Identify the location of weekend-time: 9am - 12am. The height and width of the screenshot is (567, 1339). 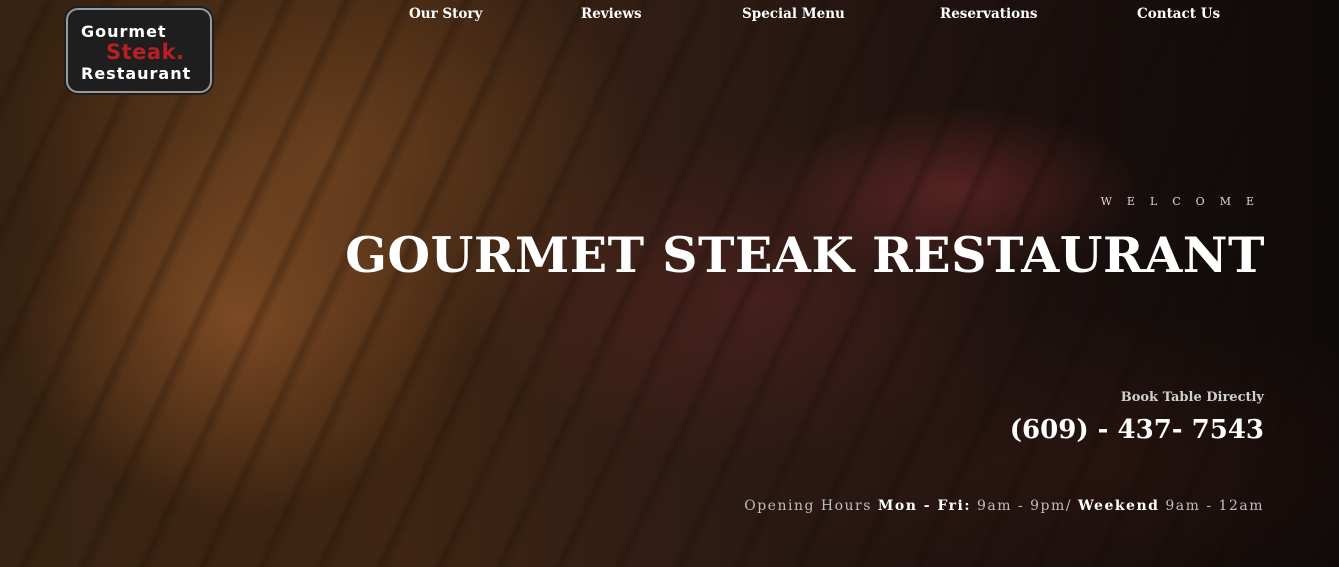
(1214, 506).